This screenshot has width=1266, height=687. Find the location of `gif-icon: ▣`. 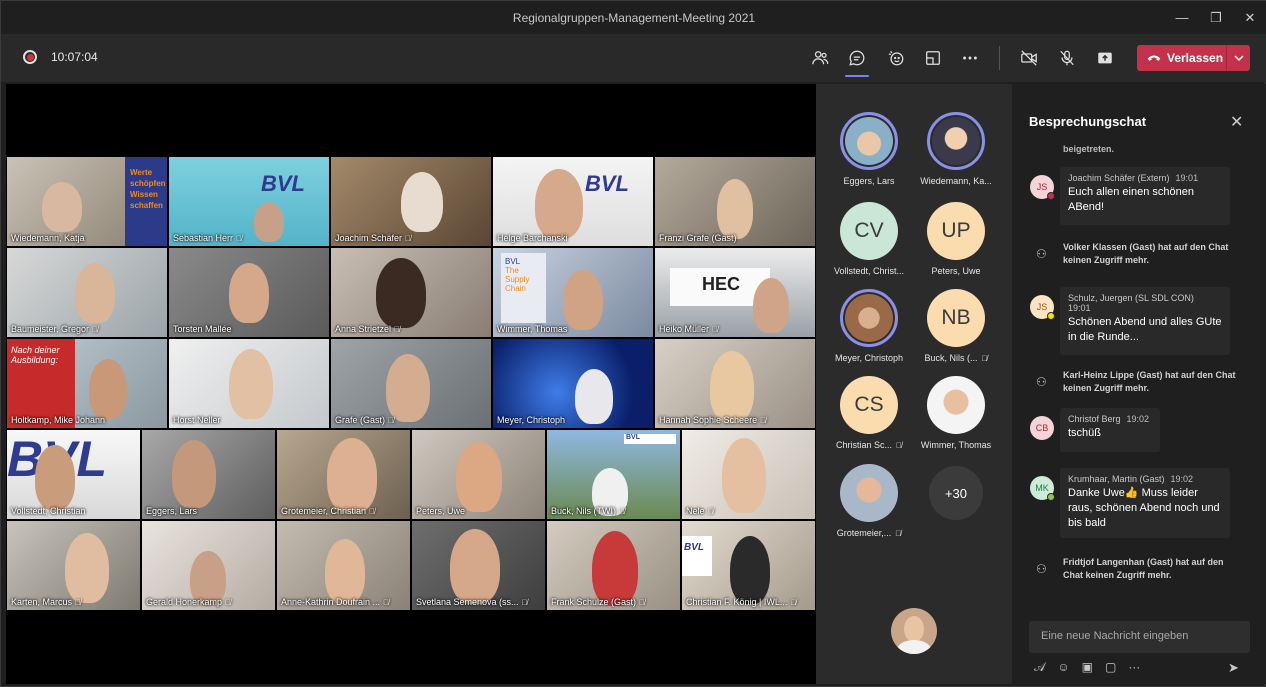

gif-icon: ▣ is located at coordinates (1087, 667).